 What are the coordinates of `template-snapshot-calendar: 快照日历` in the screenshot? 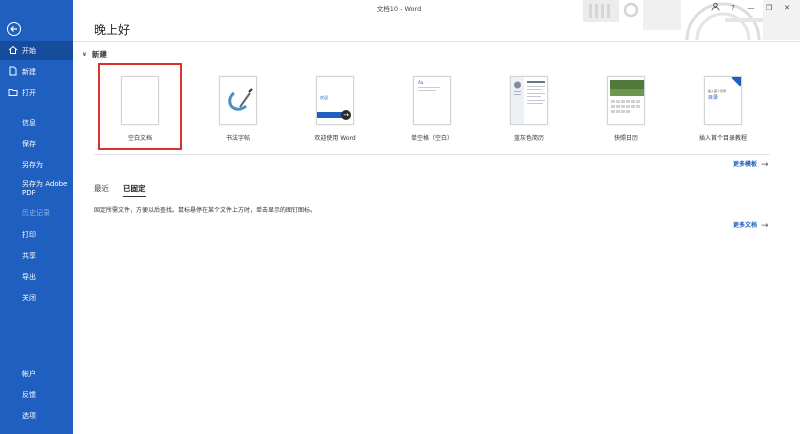 It's located at (626, 109).